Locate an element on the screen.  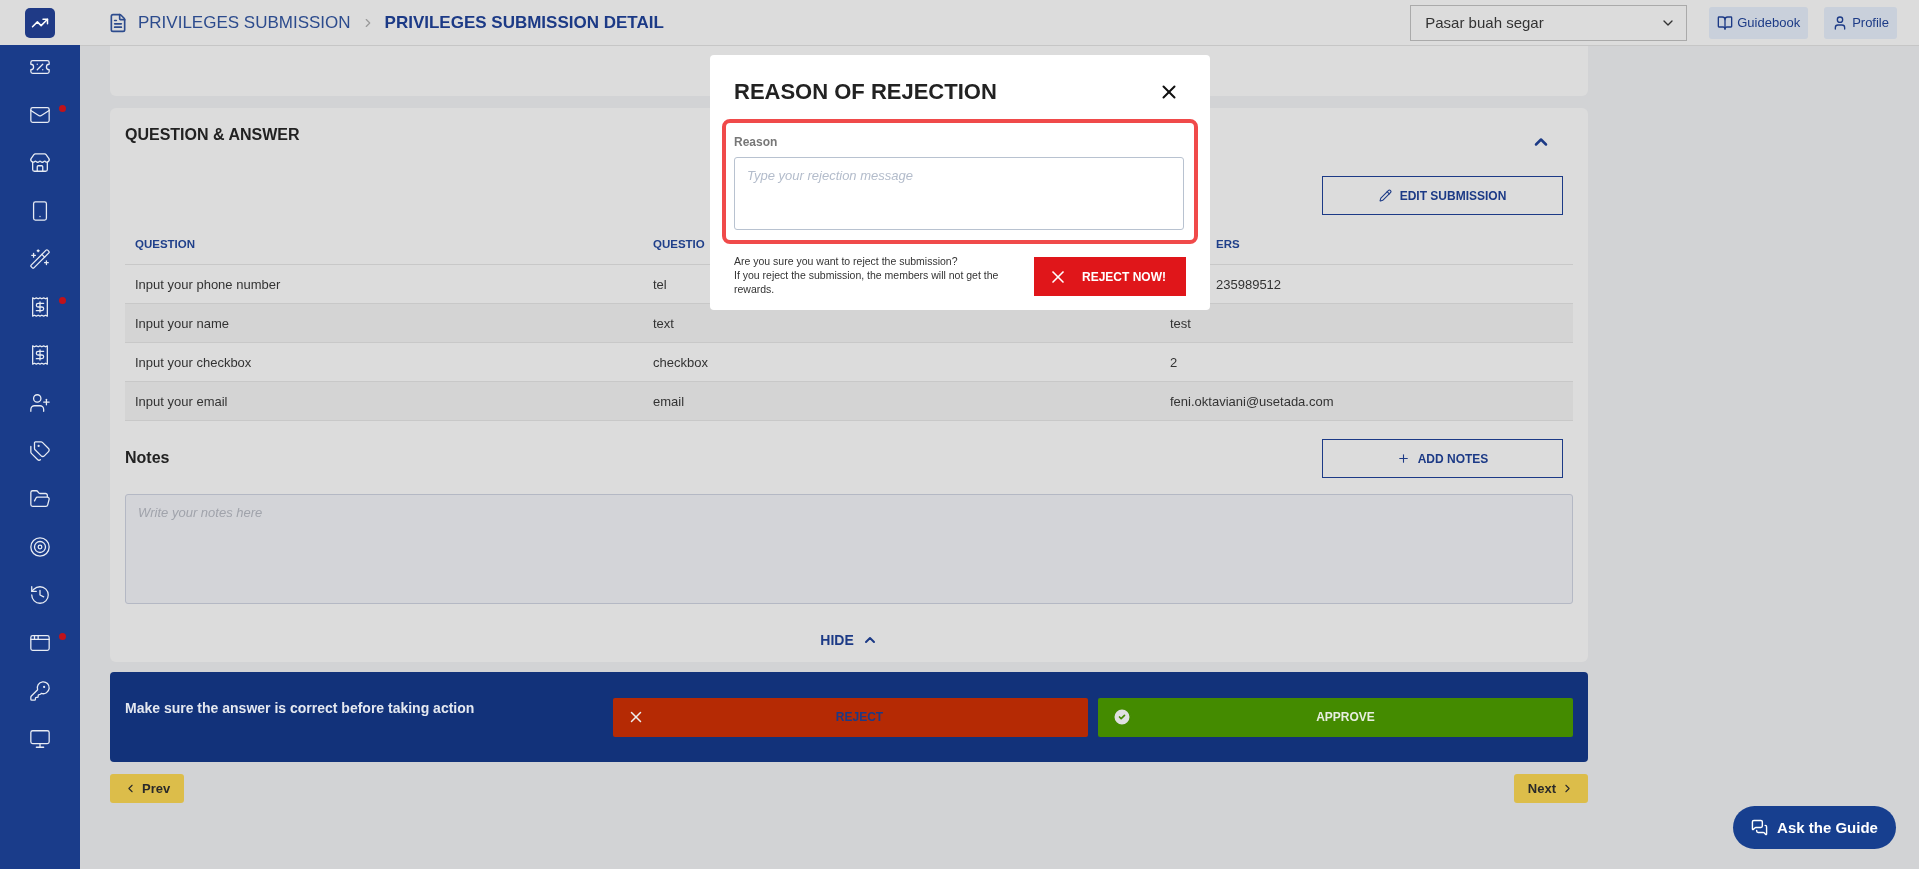
table-cell: Input your name is located at coordinates (384, 323).